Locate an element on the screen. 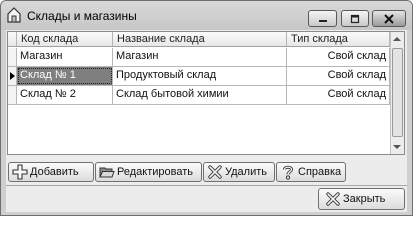  table-row: Склад № 1 Продуктовый склад Свой склад is located at coordinates (199, 76).